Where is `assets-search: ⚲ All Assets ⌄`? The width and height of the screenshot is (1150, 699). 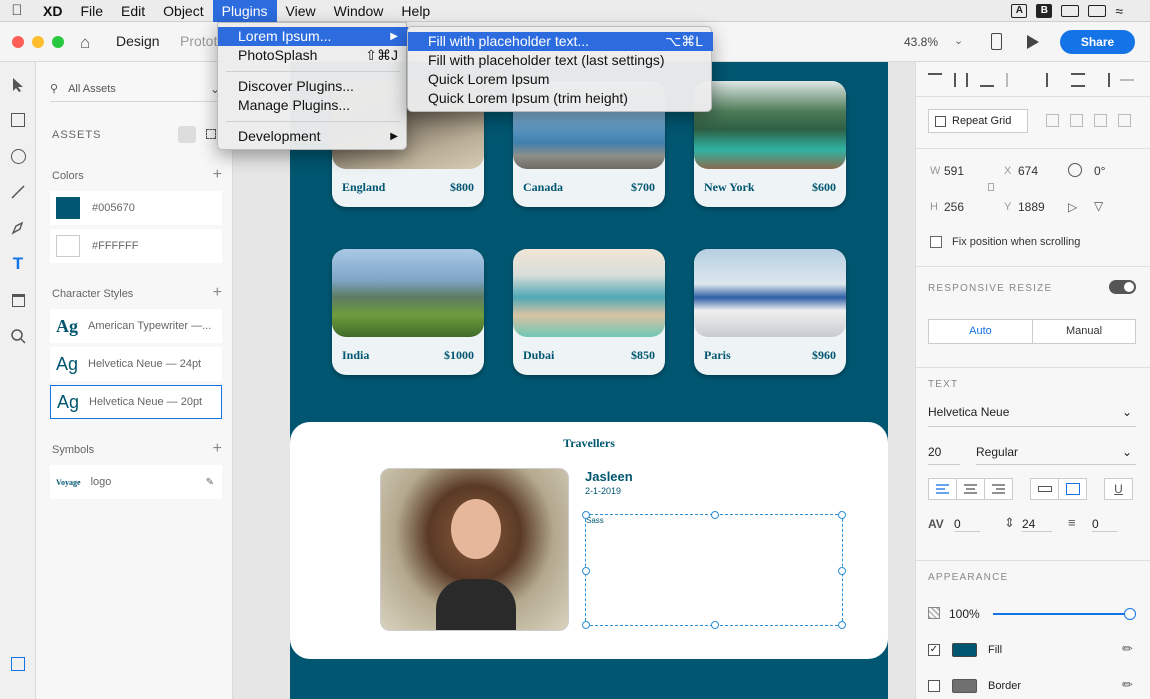
assets-search: ⚲ All Assets ⌄ is located at coordinates (135, 89).